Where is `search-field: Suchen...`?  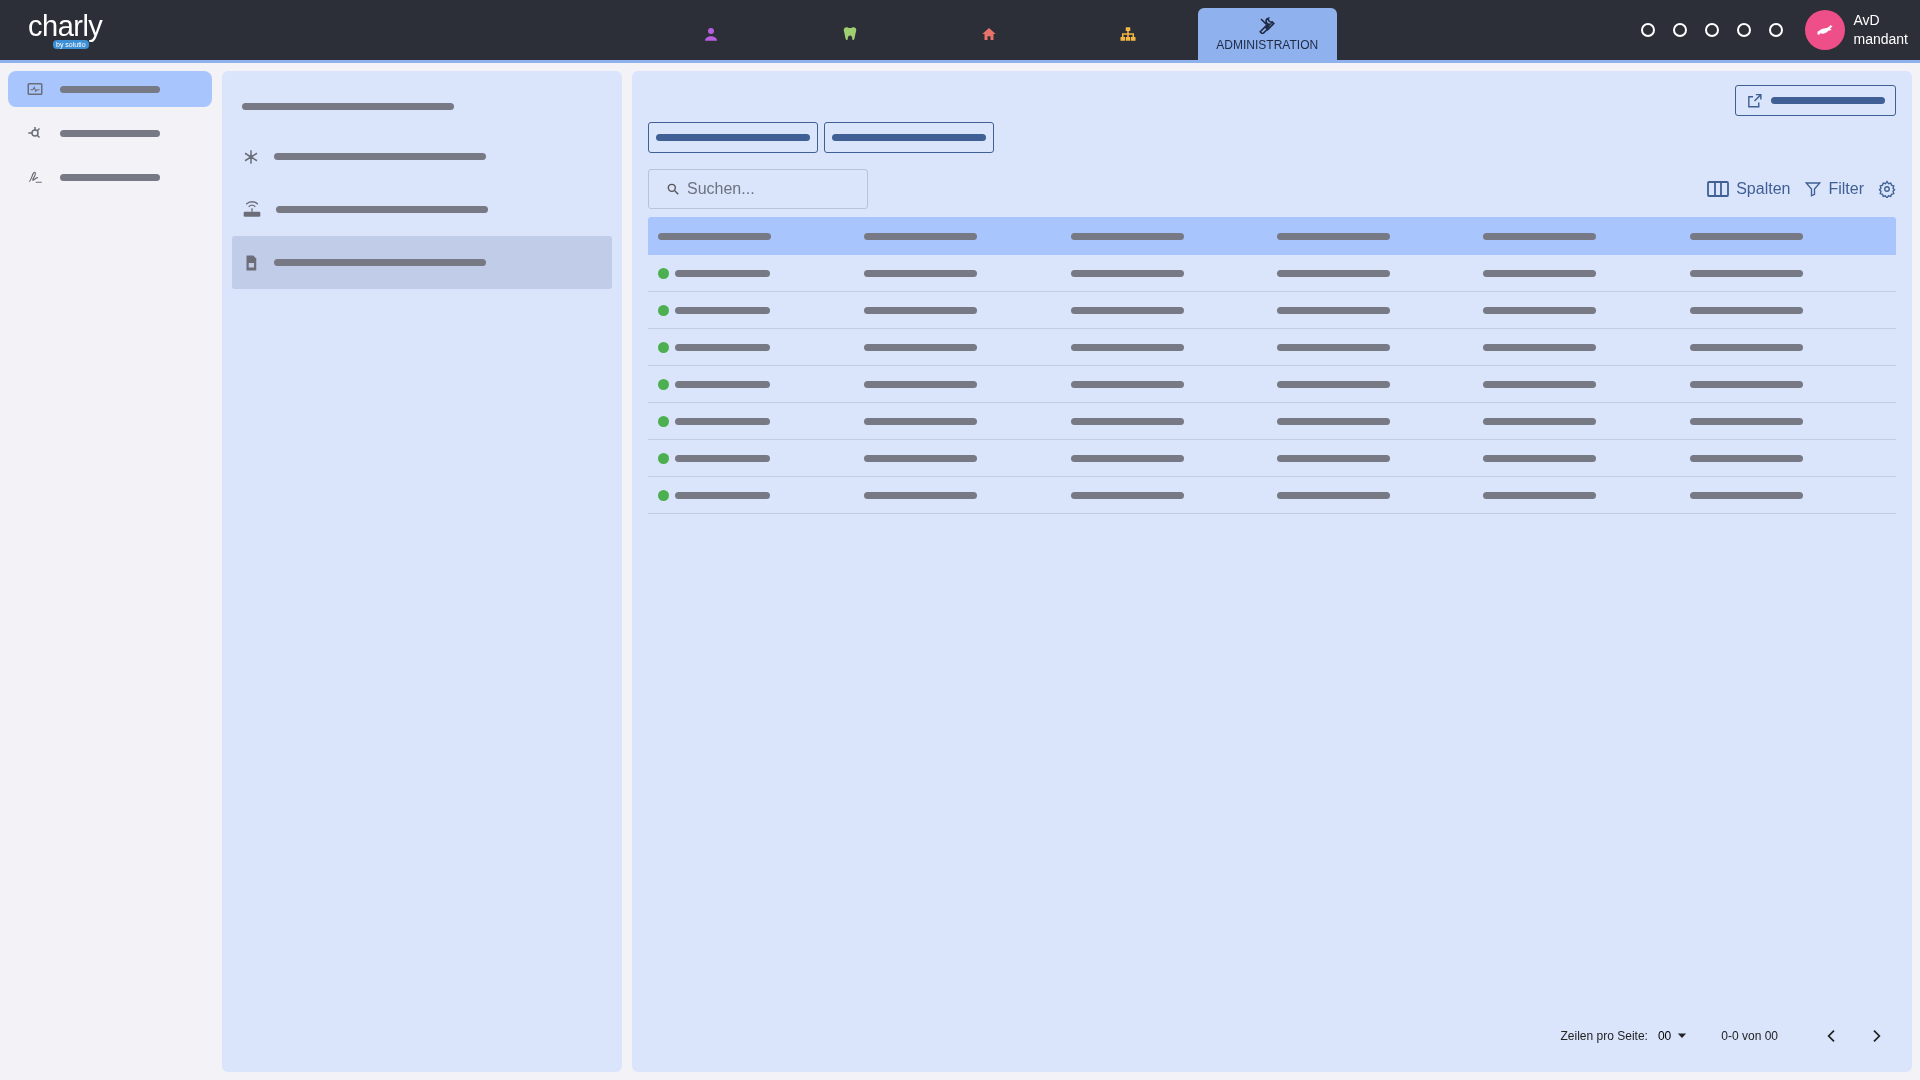 search-field: Suchen... is located at coordinates (758, 189).